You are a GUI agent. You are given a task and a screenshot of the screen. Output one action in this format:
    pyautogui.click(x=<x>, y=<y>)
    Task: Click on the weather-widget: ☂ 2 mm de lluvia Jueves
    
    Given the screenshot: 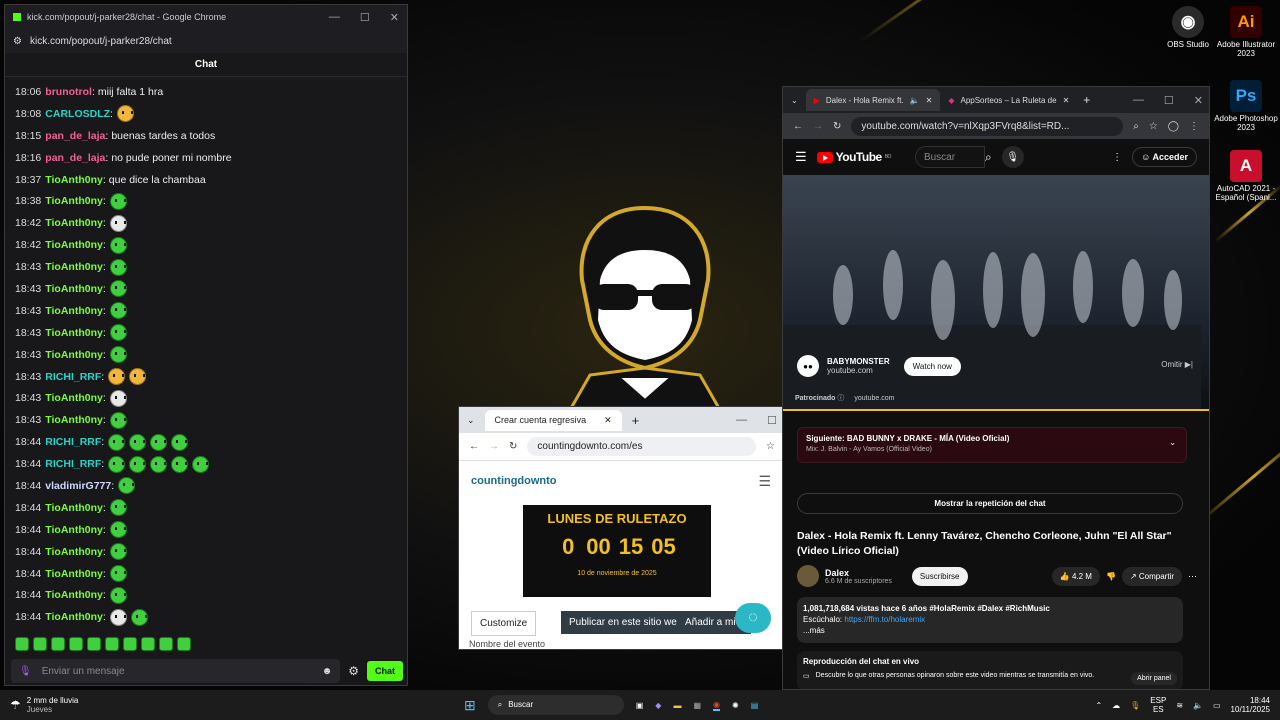 What is the action you would take?
    pyautogui.click(x=44, y=705)
    